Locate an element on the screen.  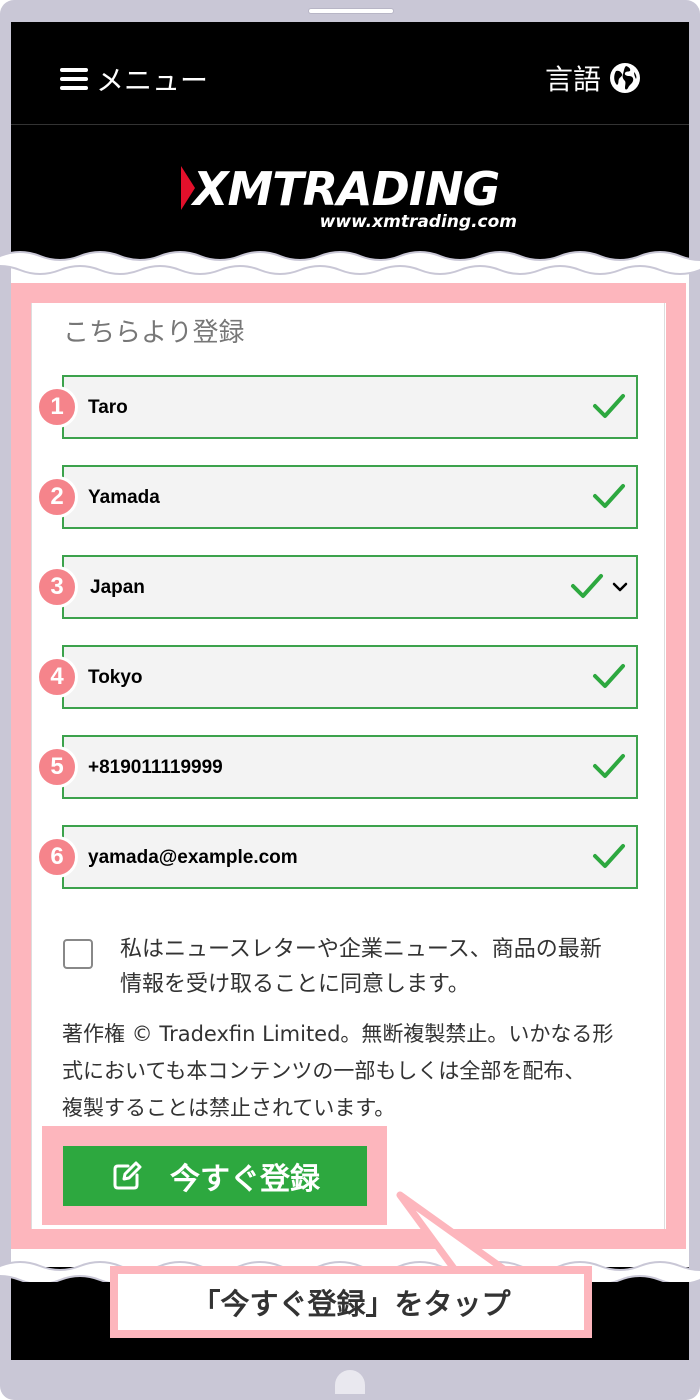
phone-speaker is located at coordinates (351, 11).